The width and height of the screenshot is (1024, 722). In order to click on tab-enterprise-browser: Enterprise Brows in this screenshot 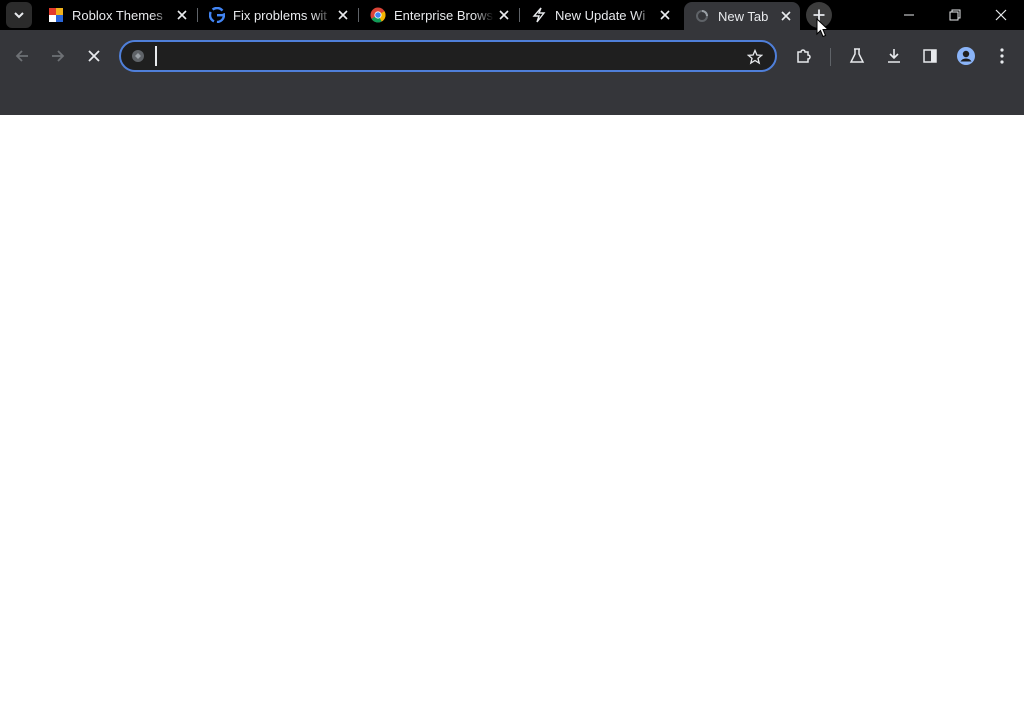, I will do `click(439, 15)`.